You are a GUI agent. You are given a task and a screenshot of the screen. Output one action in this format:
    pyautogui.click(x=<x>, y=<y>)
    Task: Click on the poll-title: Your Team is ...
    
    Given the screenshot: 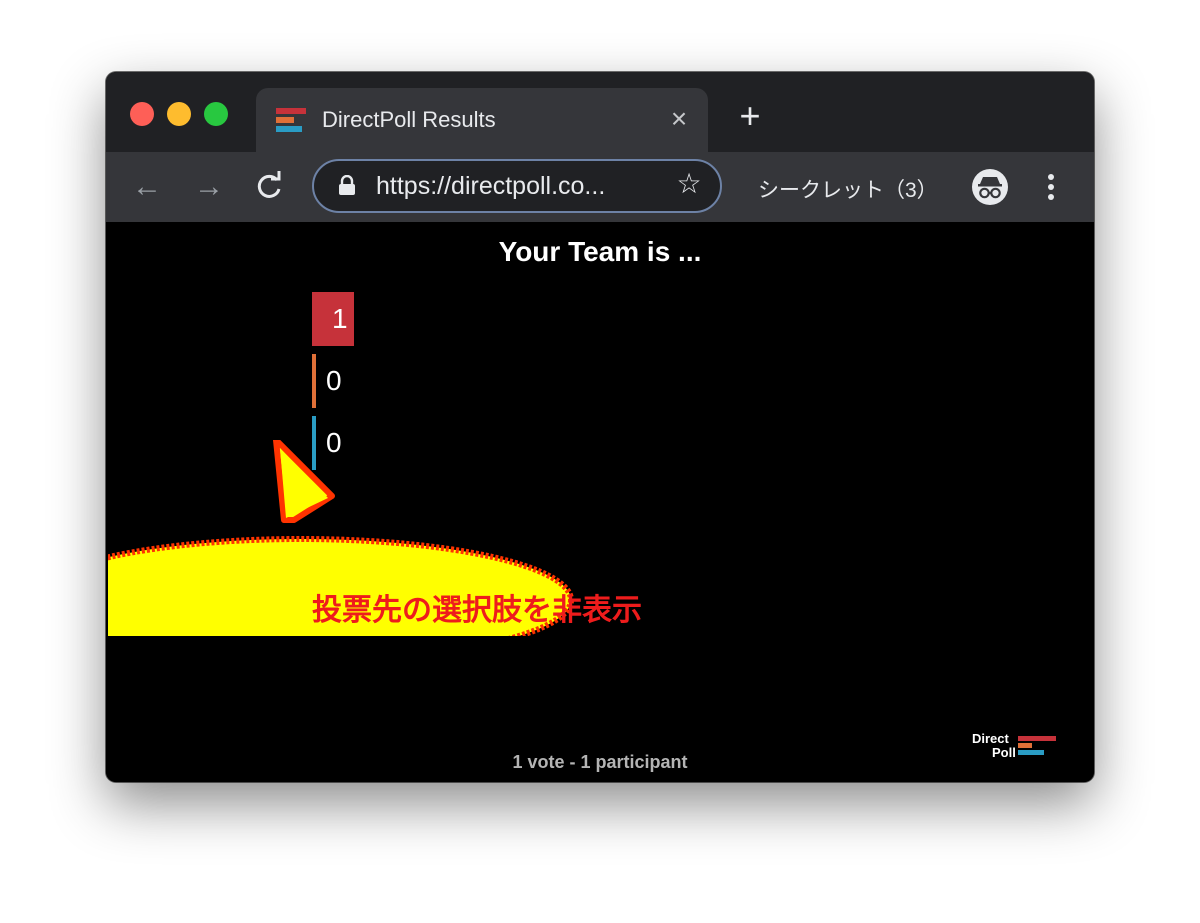 What is the action you would take?
    pyautogui.click(x=600, y=251)
    